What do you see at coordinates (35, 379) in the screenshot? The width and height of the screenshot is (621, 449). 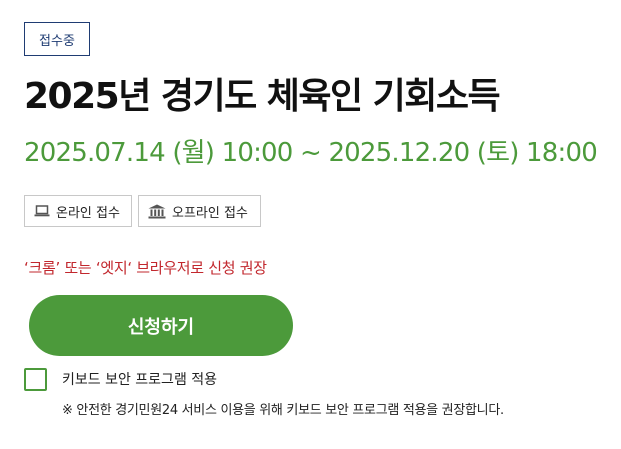 I see `keyboard-security-checkbox` at bounding box center [35, 379].